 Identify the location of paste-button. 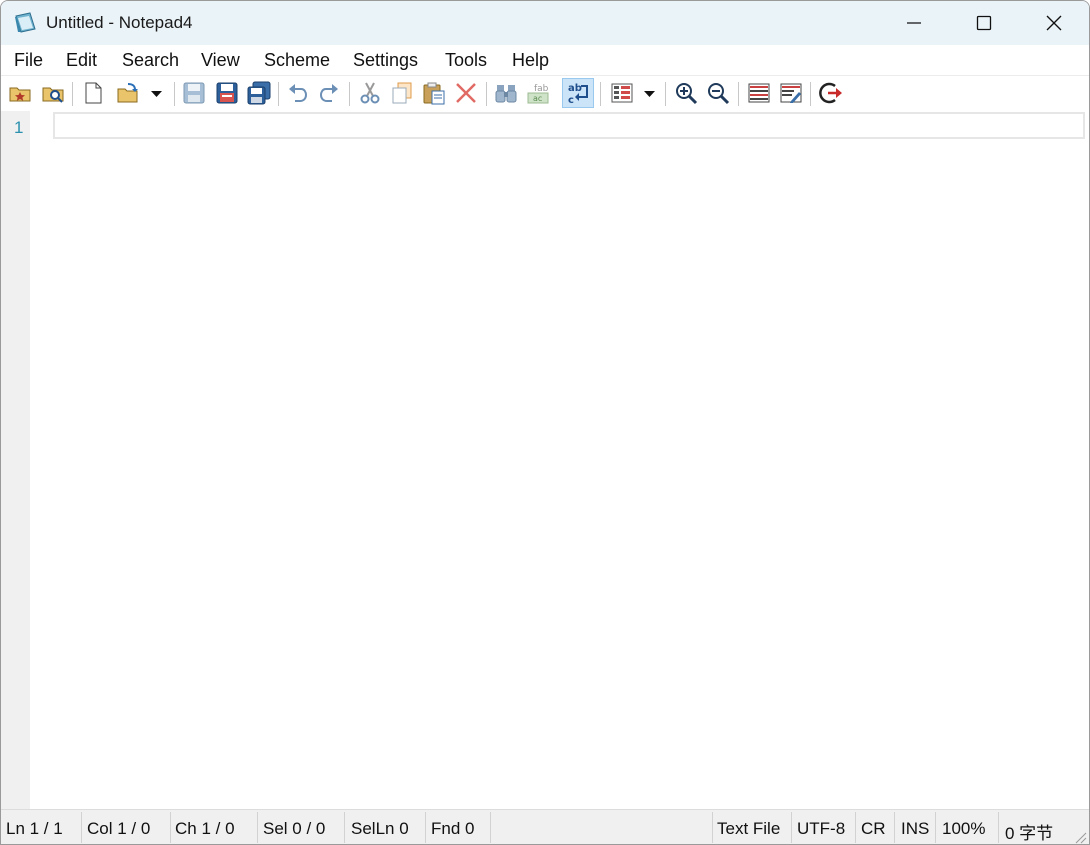
(434, 93).